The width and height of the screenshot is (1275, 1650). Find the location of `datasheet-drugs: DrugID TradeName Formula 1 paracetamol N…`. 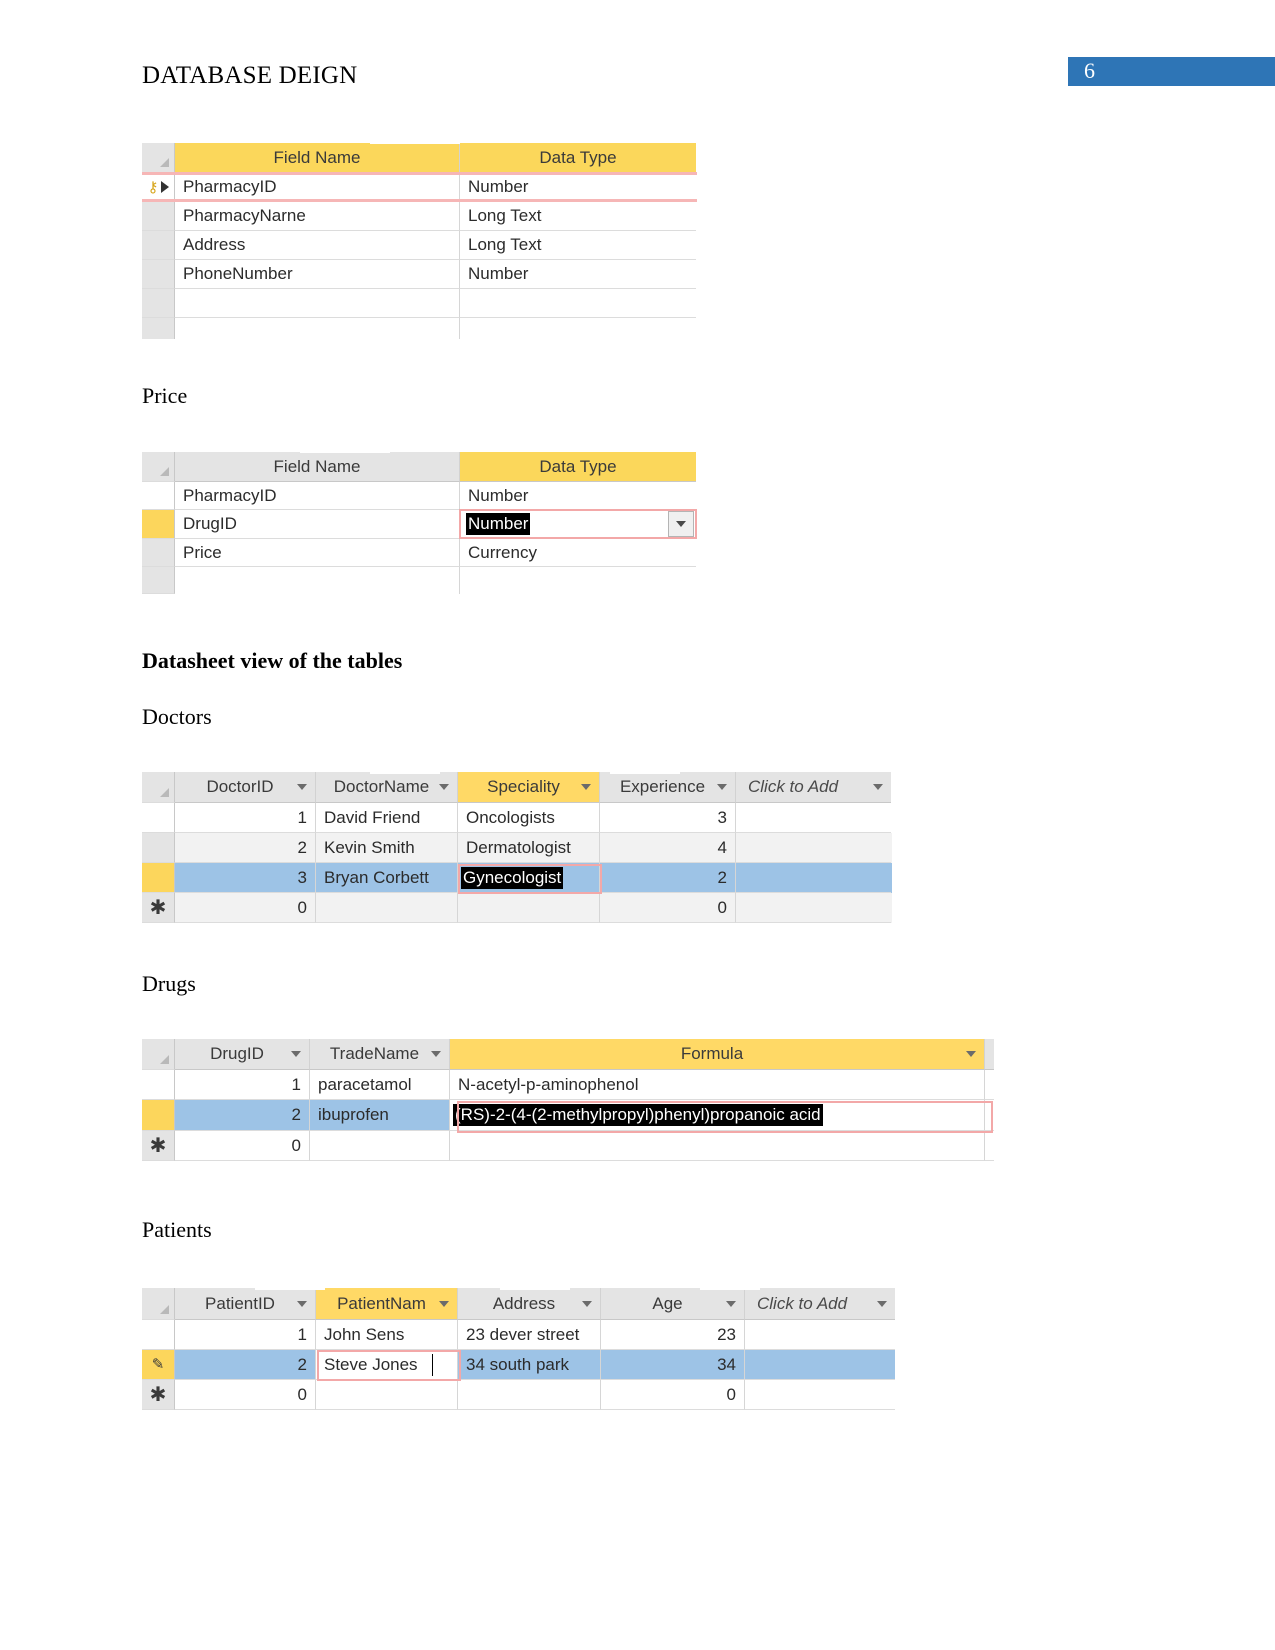

datasheet-drugs: DrugID TradeName Formula 1 paracetamol N… is located at coordinates (568, 1100).